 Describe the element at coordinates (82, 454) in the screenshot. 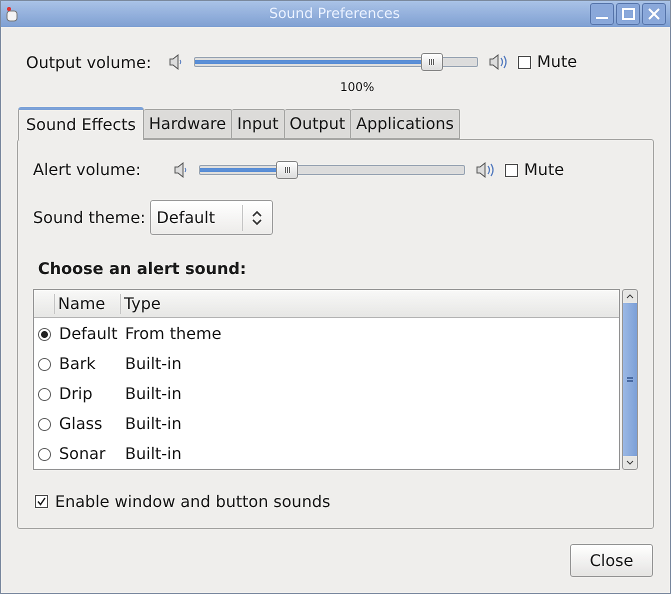

I see `table-cell-text: Sonar` at that location.